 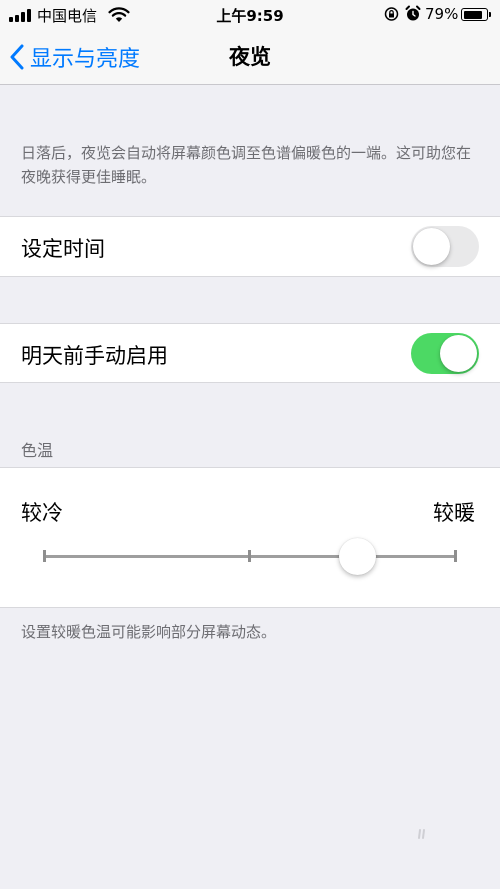 What do you see at coordinates (442, 14) in the screenshot?
I see `battery-percent: 79%` at bounding box center [442, 14].